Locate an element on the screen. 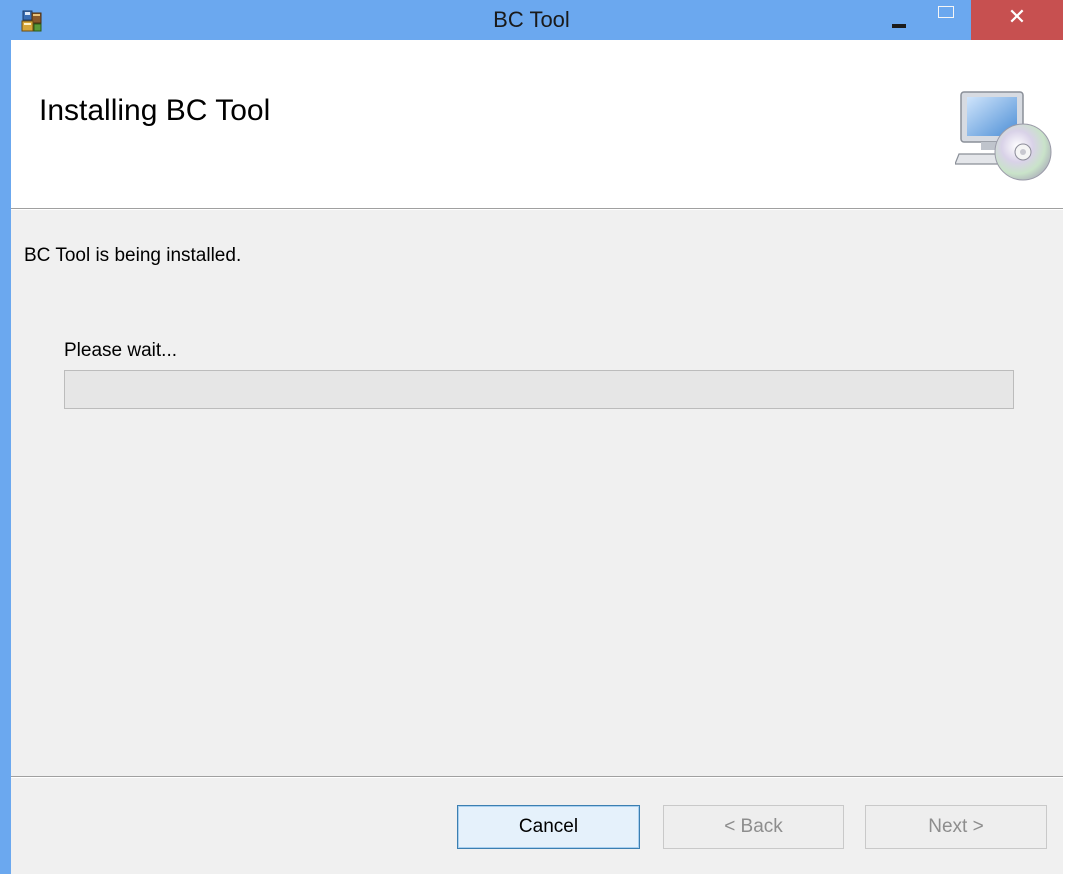  computer-disc-icon is located at coordinates (1004, 137).